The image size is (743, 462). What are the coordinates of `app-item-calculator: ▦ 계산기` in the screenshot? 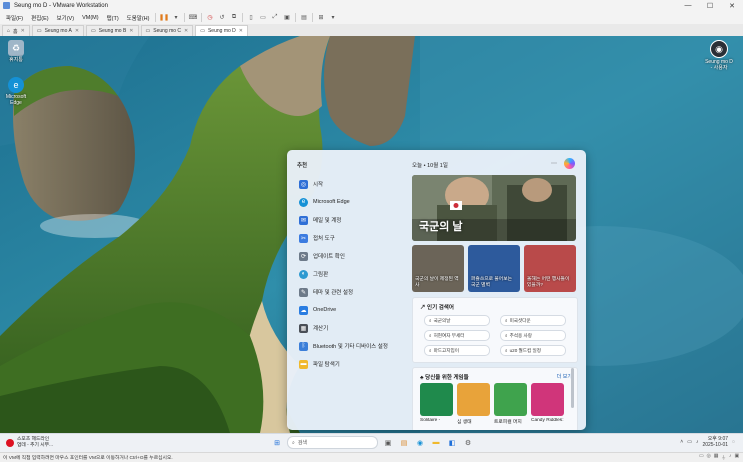 It's located at (351, 328).